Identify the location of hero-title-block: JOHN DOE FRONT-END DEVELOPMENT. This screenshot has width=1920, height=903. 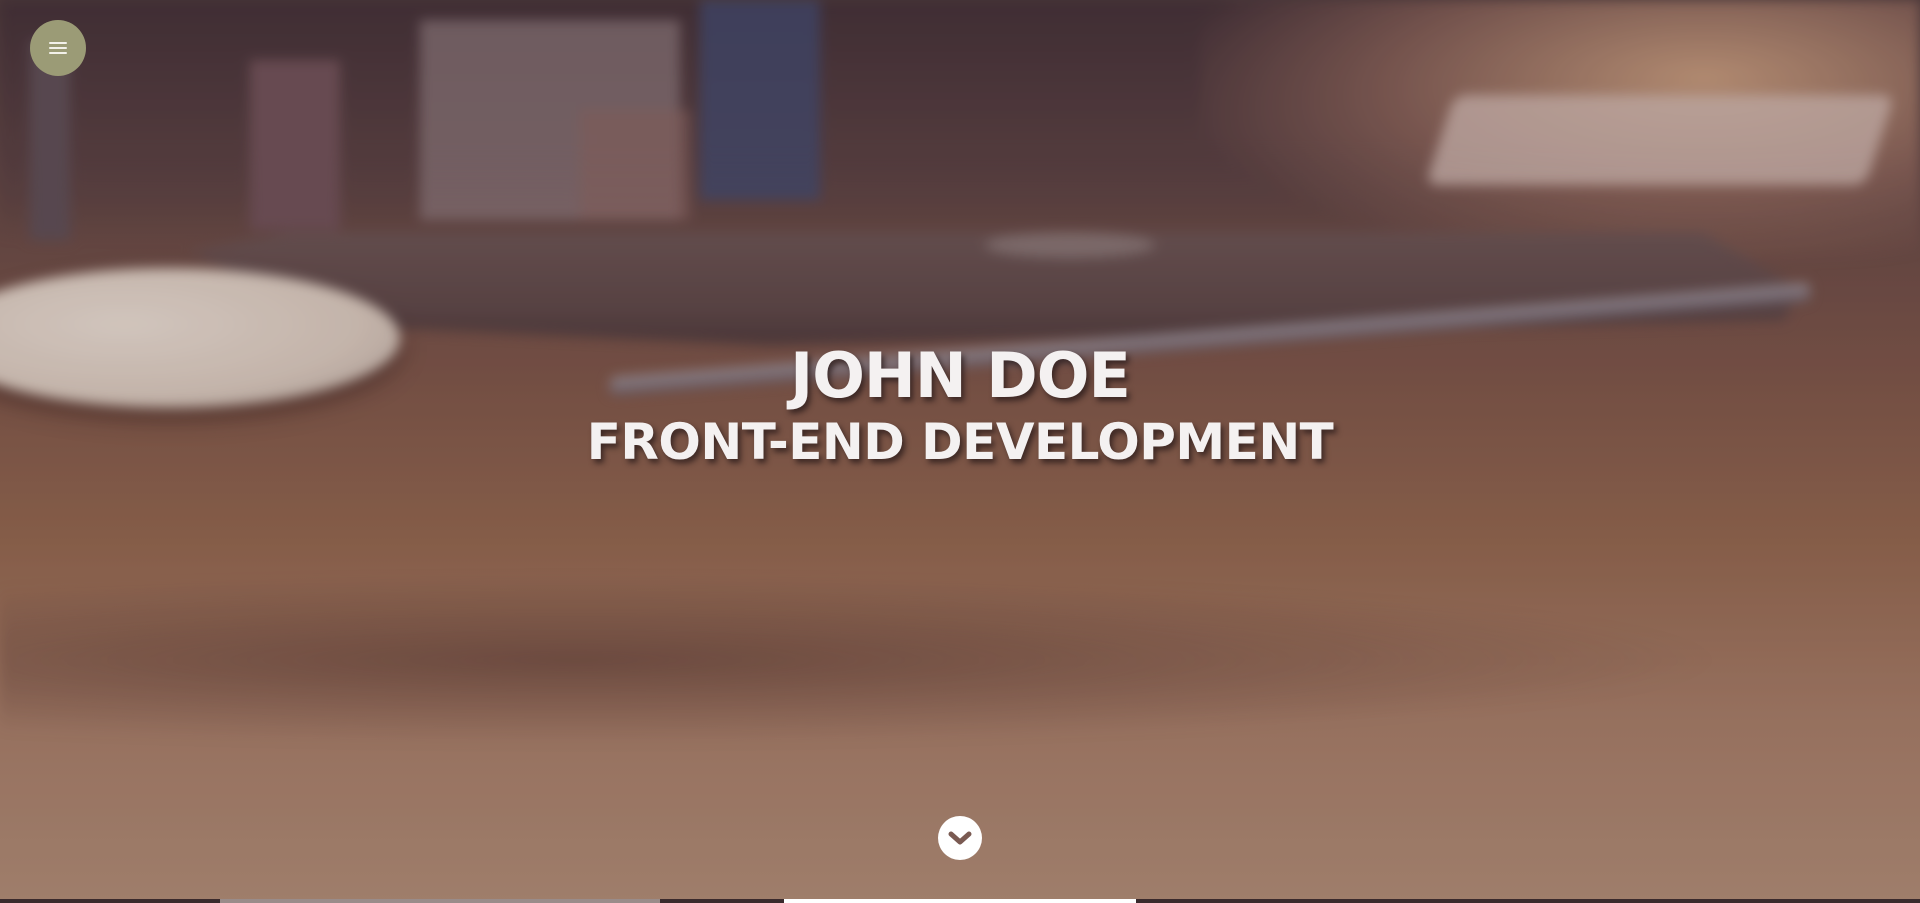
(960, 406).